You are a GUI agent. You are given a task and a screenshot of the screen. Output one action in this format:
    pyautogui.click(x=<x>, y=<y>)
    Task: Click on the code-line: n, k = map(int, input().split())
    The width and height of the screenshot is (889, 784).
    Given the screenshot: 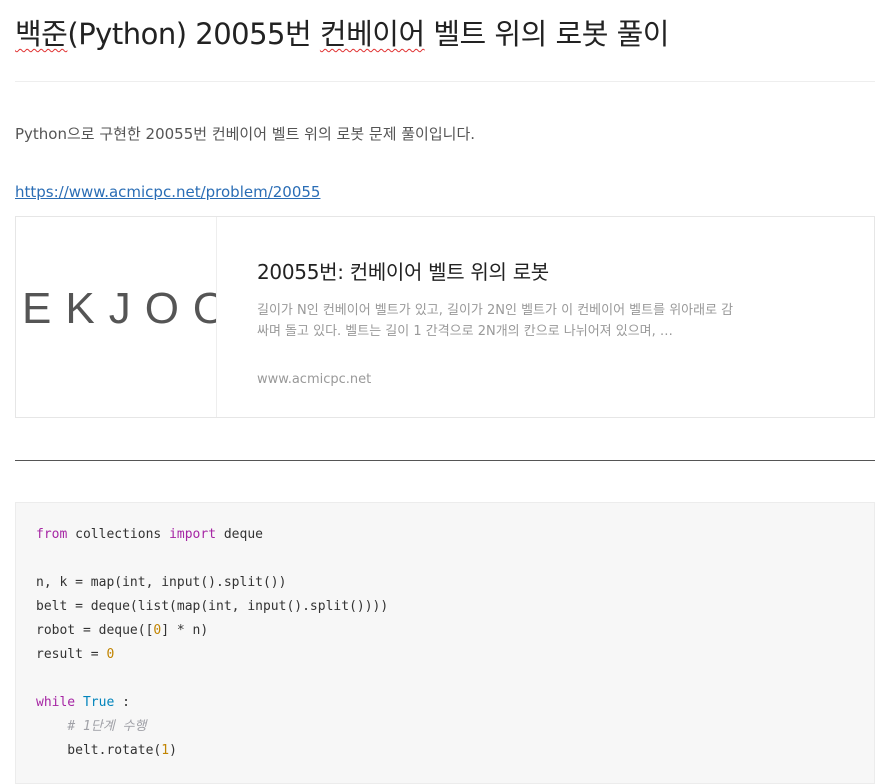 What is the action you would take?
    pyautogui.click(x=212, y=583)
    